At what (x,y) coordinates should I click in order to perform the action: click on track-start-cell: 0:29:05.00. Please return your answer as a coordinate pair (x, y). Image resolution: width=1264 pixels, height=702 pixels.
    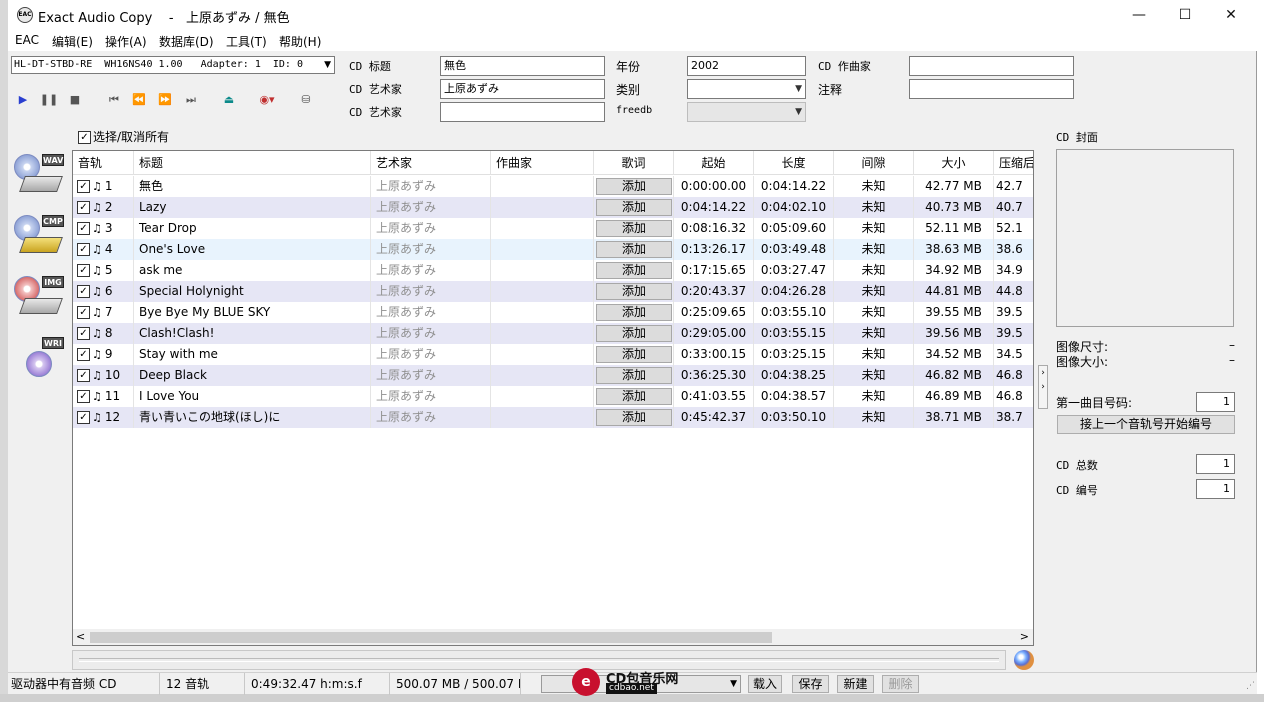
    Looking at the image, I should click on (714, 333).